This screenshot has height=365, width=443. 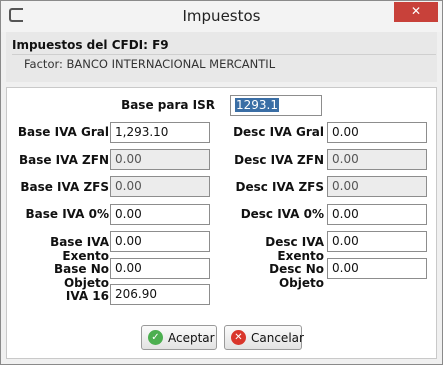 I want to click on base-isr-label: Base para ISR, so click(x=168, y=105).